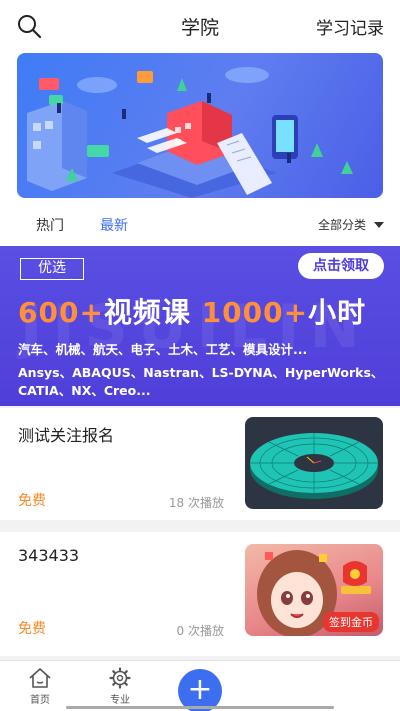 The width and height of the screenshot is (400, 711). Describe the element at coordinates (351, 622) in the screenshot. I see `checkin-coin-badge: 签到金币` at that location.